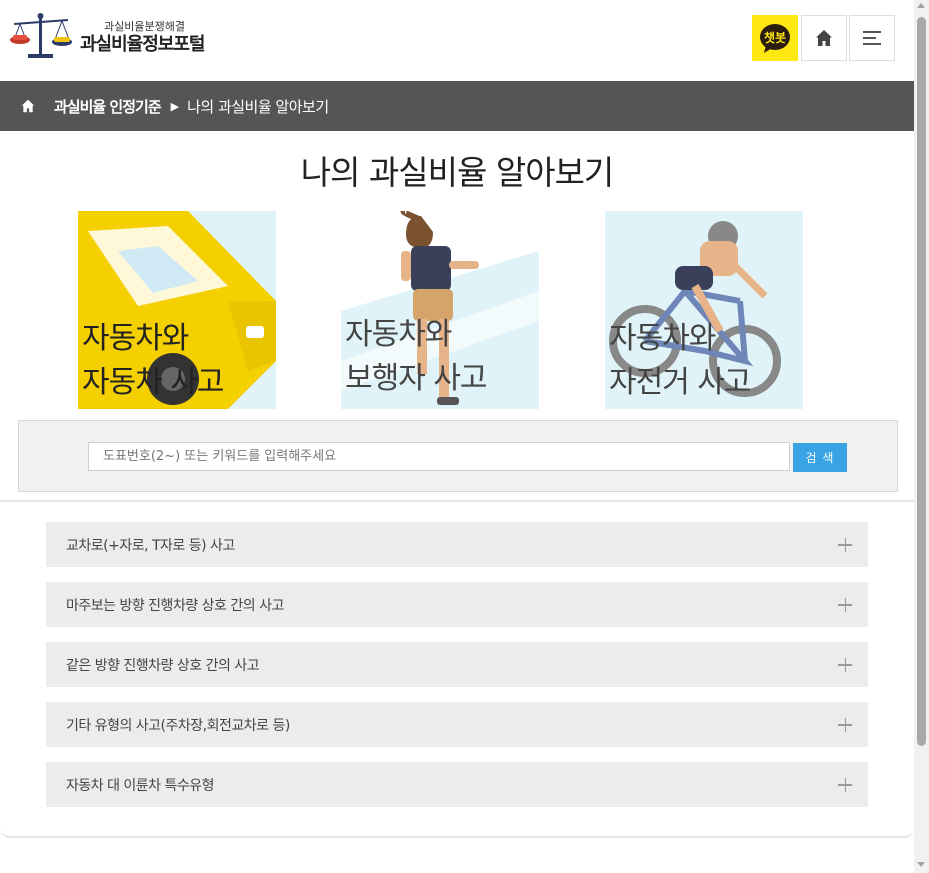 The width and height of the screenshot is (929, 873). I want to click on accordion-label: 교차로(+자로, T자로 등) 사고, so click(150, 545).